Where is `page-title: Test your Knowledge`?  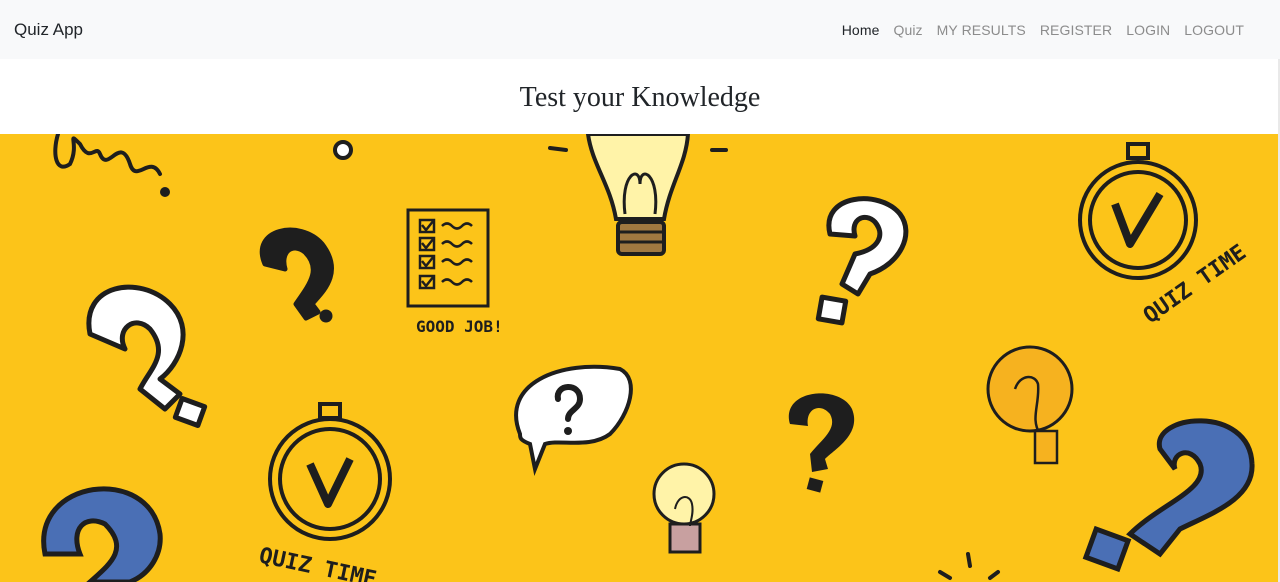 page-title: Test your Knowledge is located at coordinates (640, 97).